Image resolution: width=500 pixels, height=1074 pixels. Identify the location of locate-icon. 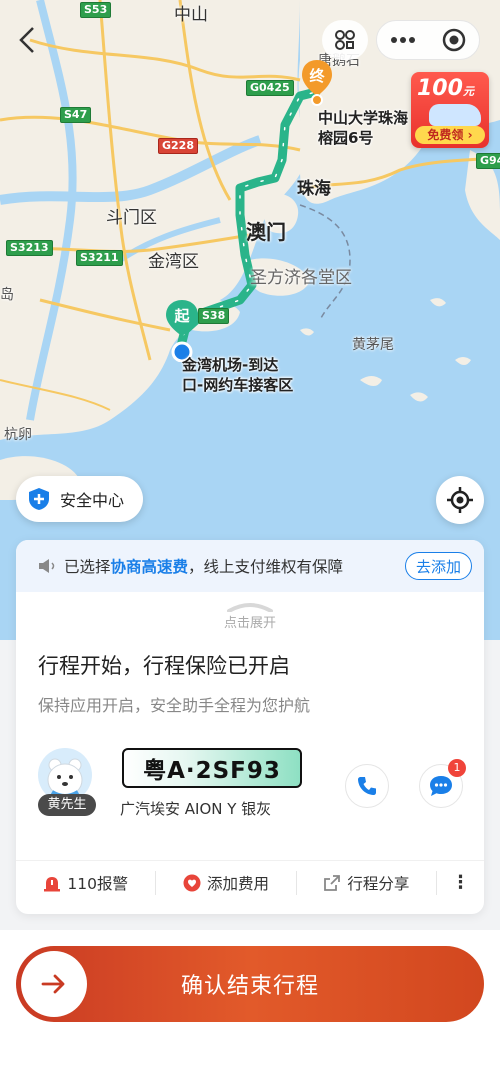
(460, 500).